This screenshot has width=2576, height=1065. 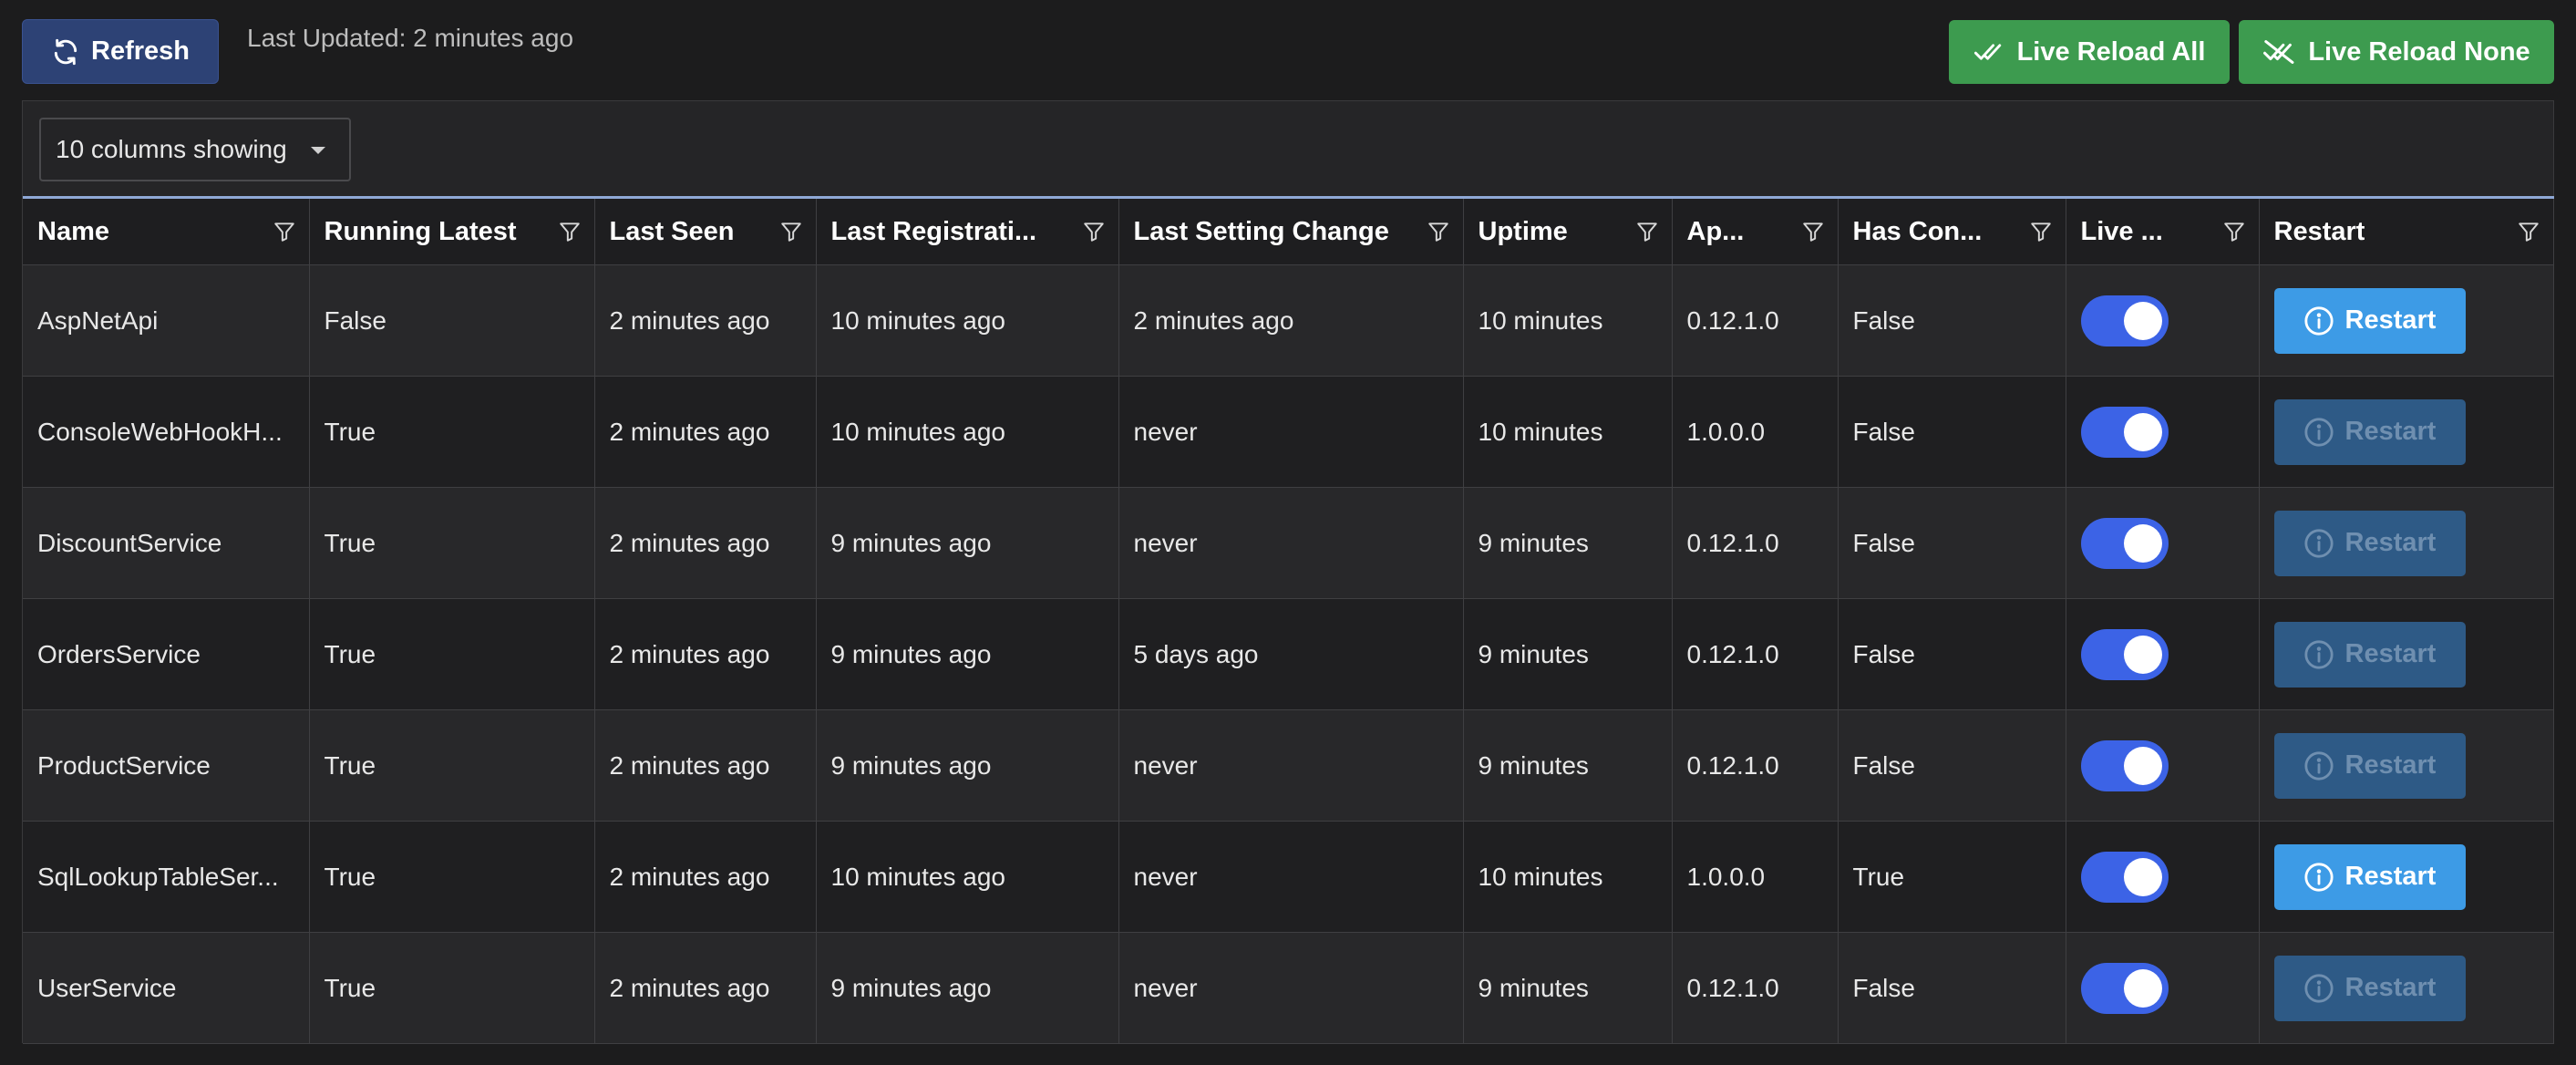 What do you see at coordinates (171, 149) in the screenshot?
I see `columns-selector-label: 10 columns showing` at bounding box center [171, 149].